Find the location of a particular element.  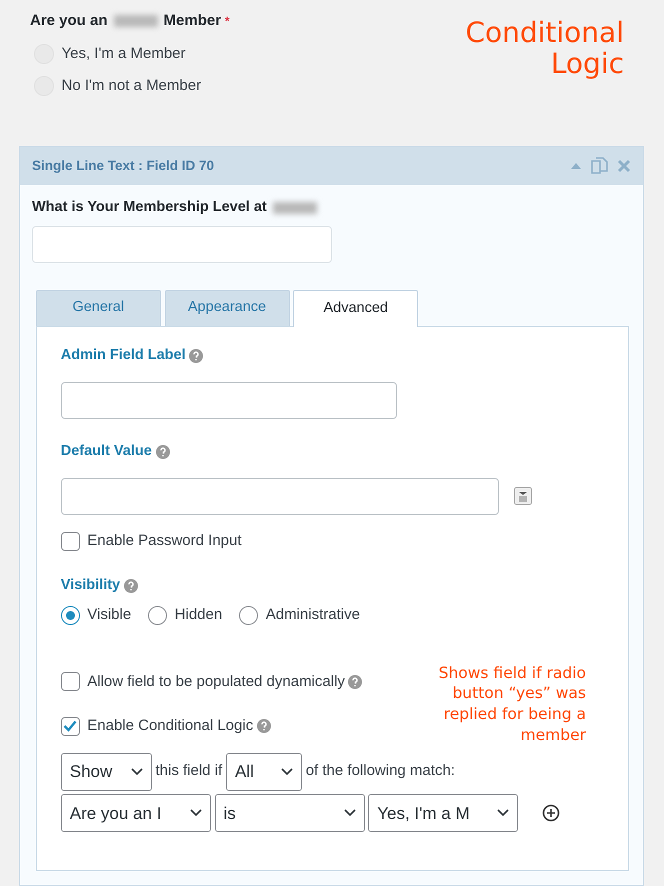

tab: Advanced is located at coordinates (355, 308).